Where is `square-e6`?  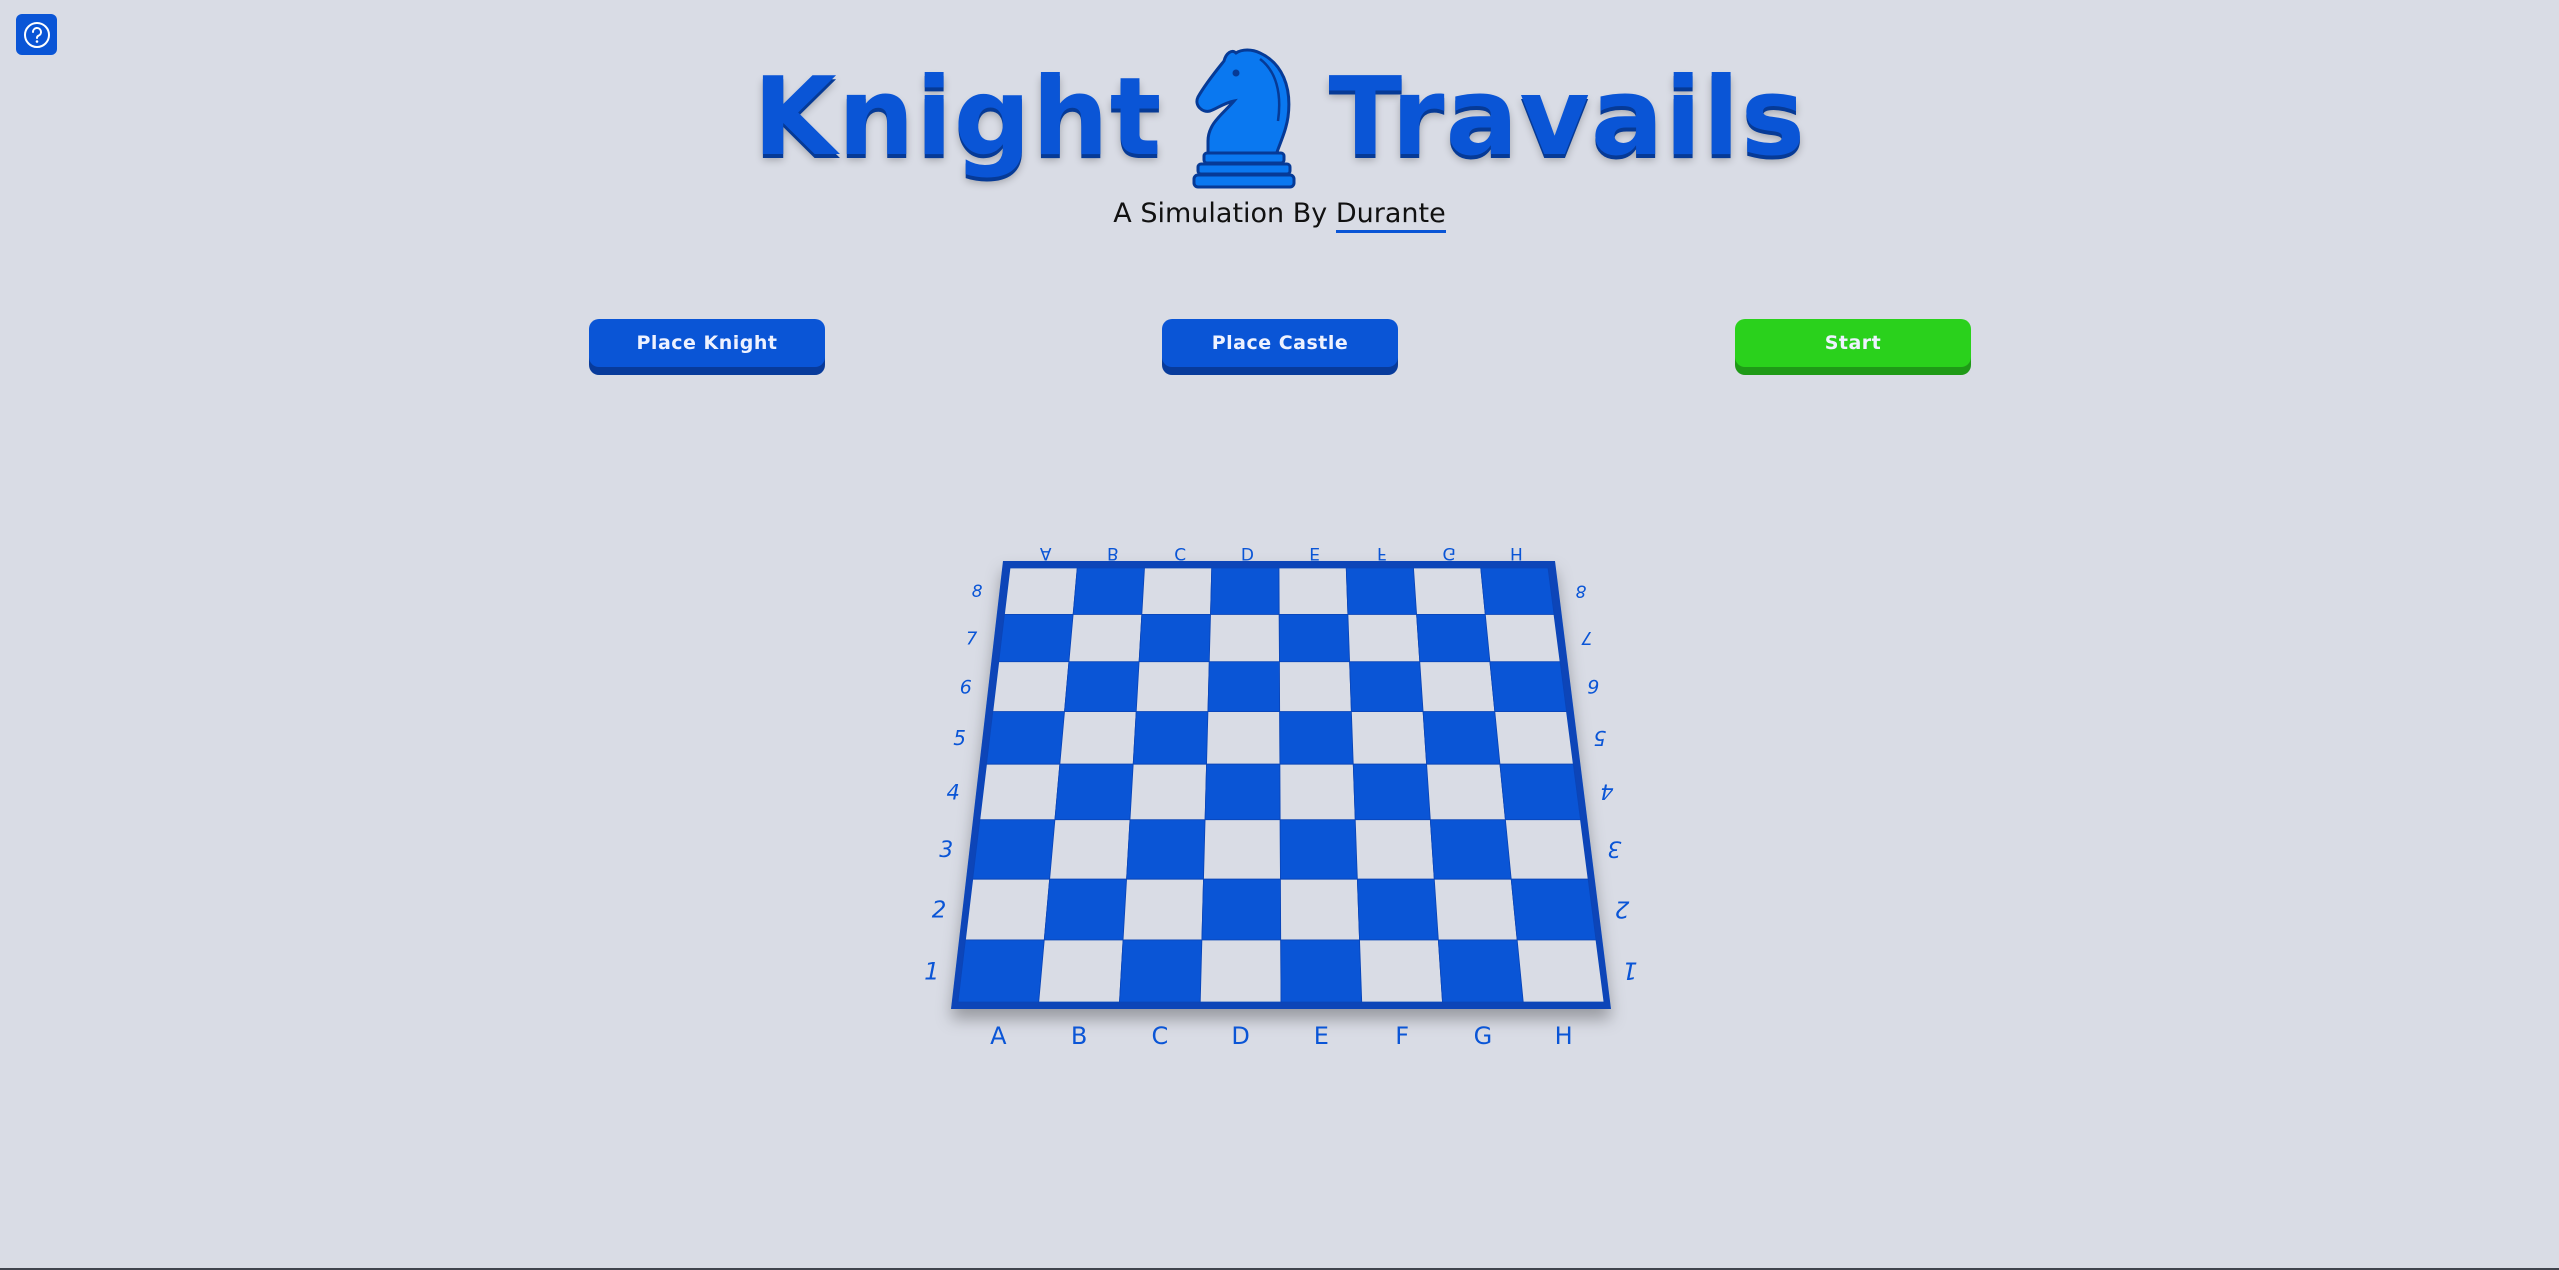
square-e6 is located at coordinates (1315, 687).